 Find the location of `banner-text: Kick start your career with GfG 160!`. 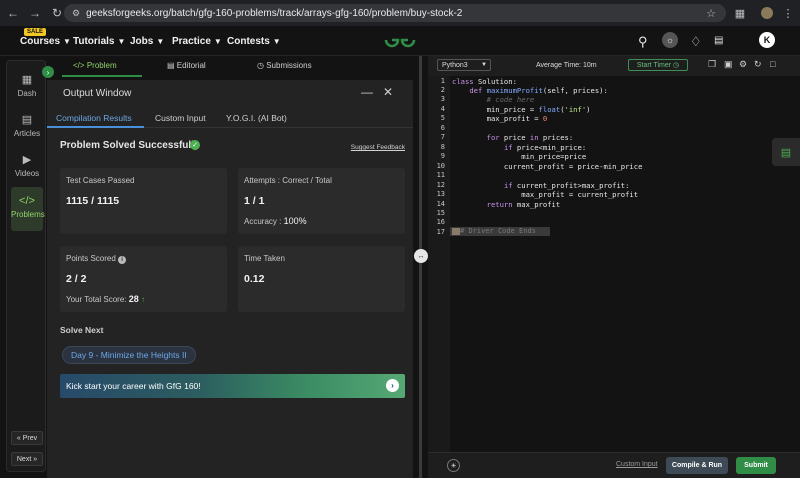

banner-text: Kick start your career with GfG 160! is located at coordinates (133, 386).